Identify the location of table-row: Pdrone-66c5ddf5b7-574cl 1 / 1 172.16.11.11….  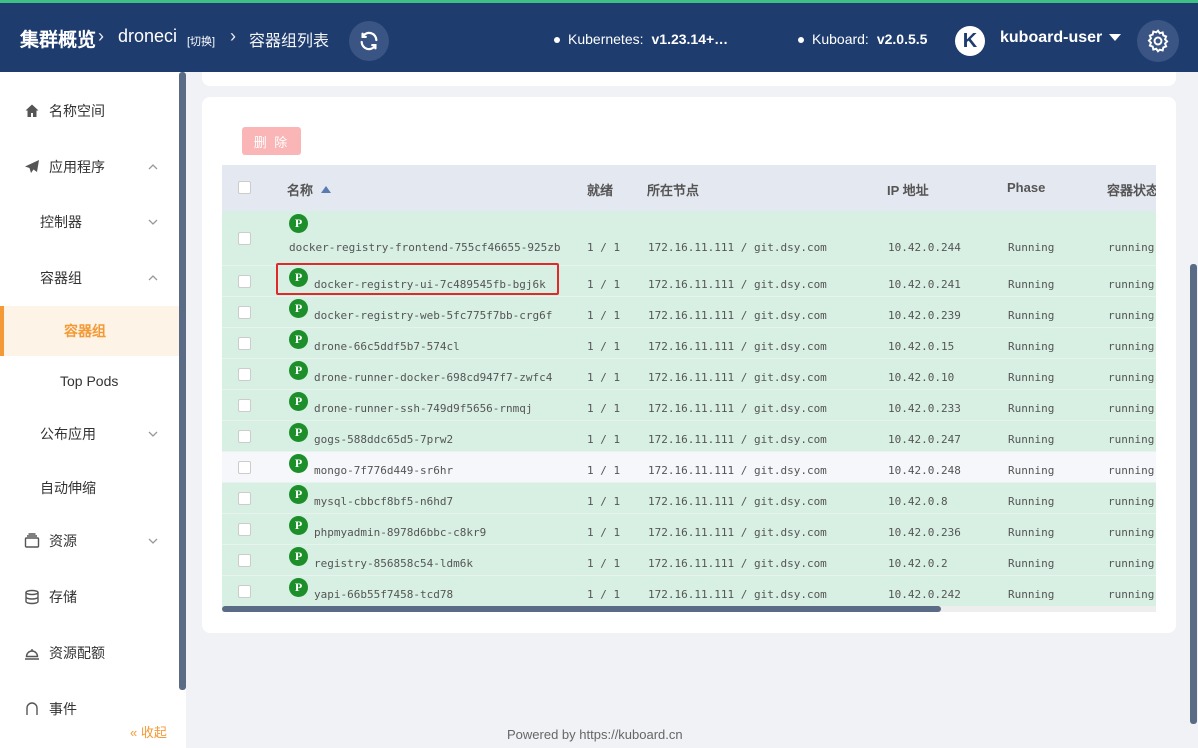
(689, 343).